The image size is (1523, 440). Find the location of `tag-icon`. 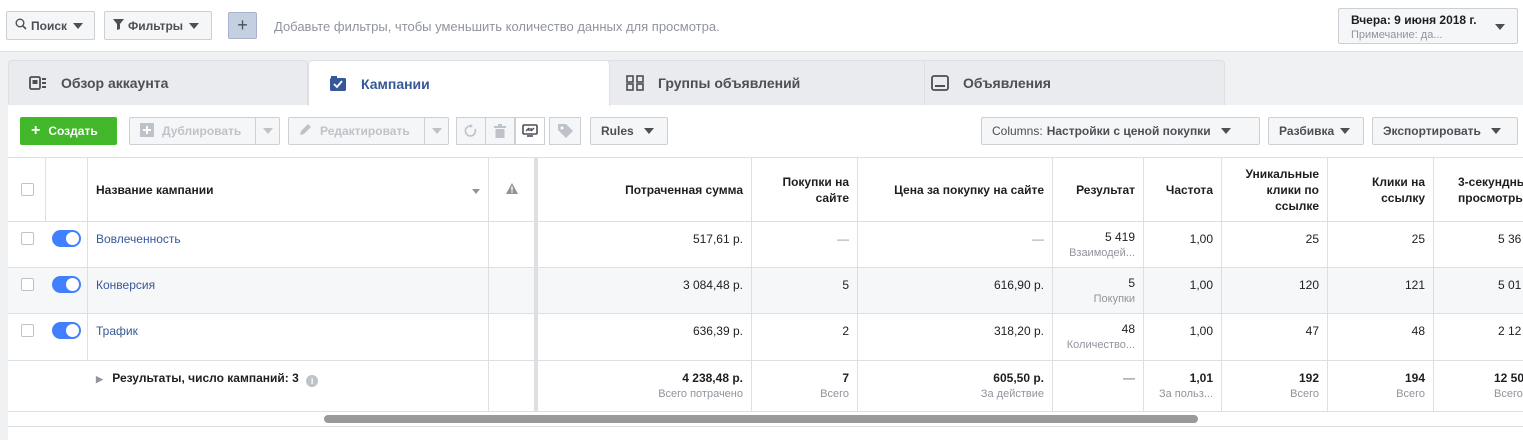

tag-icon is located at coordinates (565, 131).